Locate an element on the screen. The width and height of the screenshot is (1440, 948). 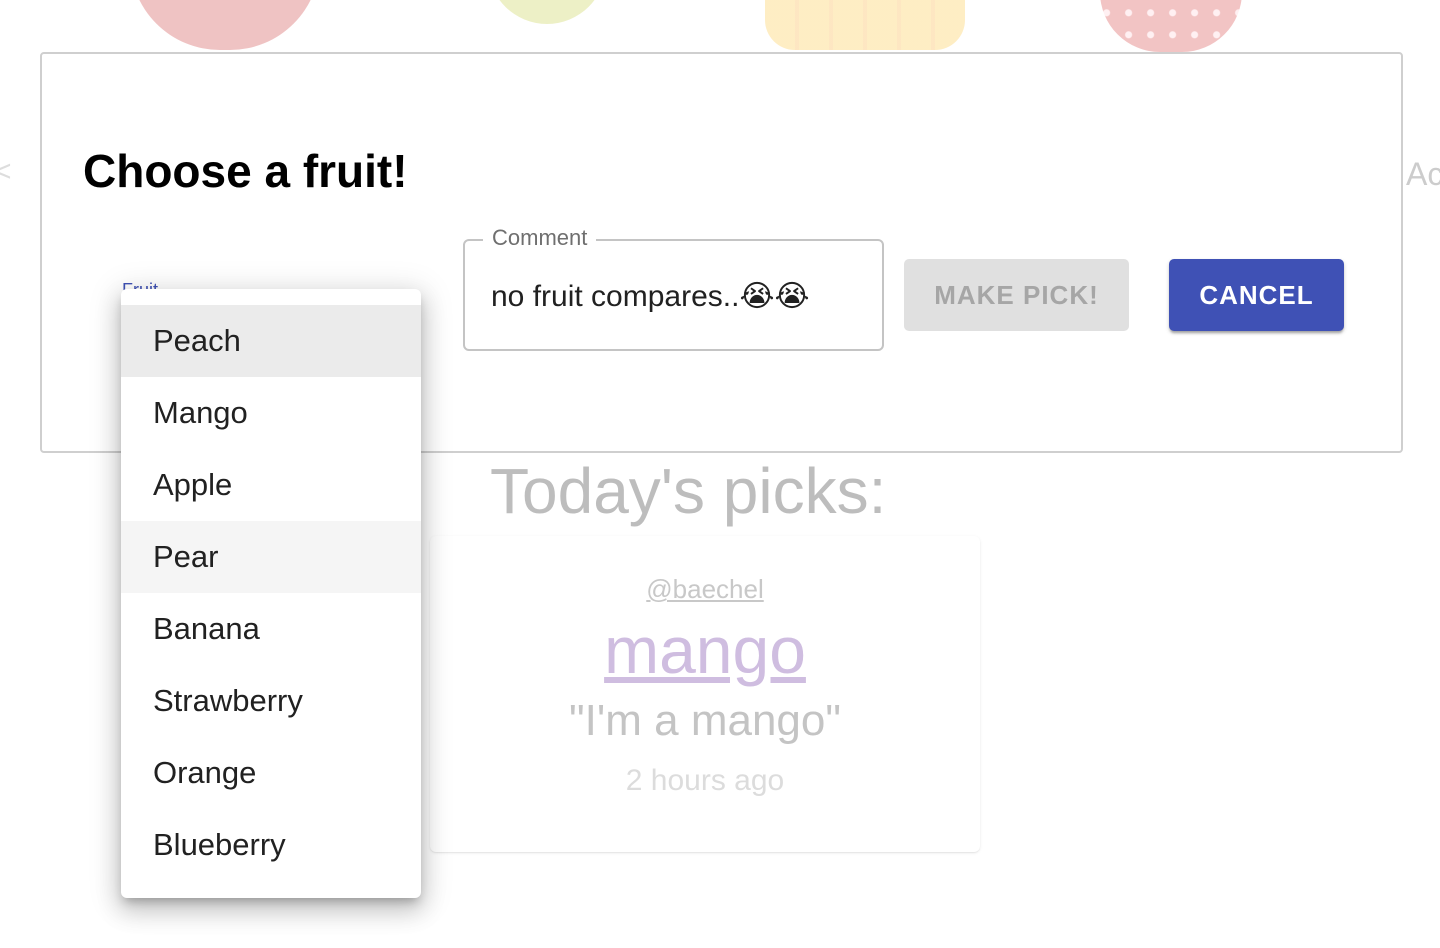
menu-item-label: Banana is located at coordinates (206, 628).